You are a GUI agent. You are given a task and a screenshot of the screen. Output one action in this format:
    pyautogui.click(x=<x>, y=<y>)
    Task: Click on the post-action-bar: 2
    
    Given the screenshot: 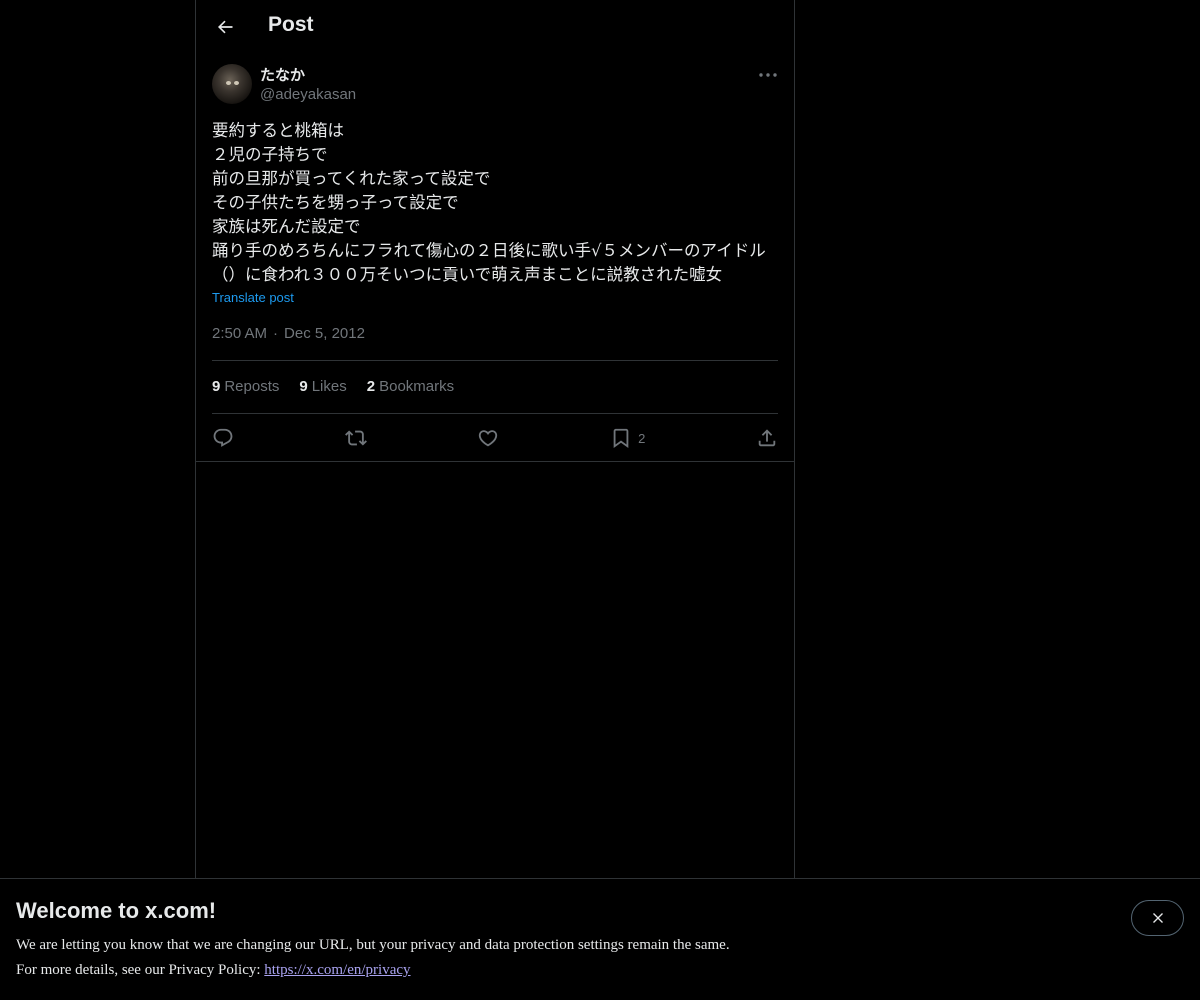 What is the action you would take?
    pyautogui.click(x=495, y=438)
    